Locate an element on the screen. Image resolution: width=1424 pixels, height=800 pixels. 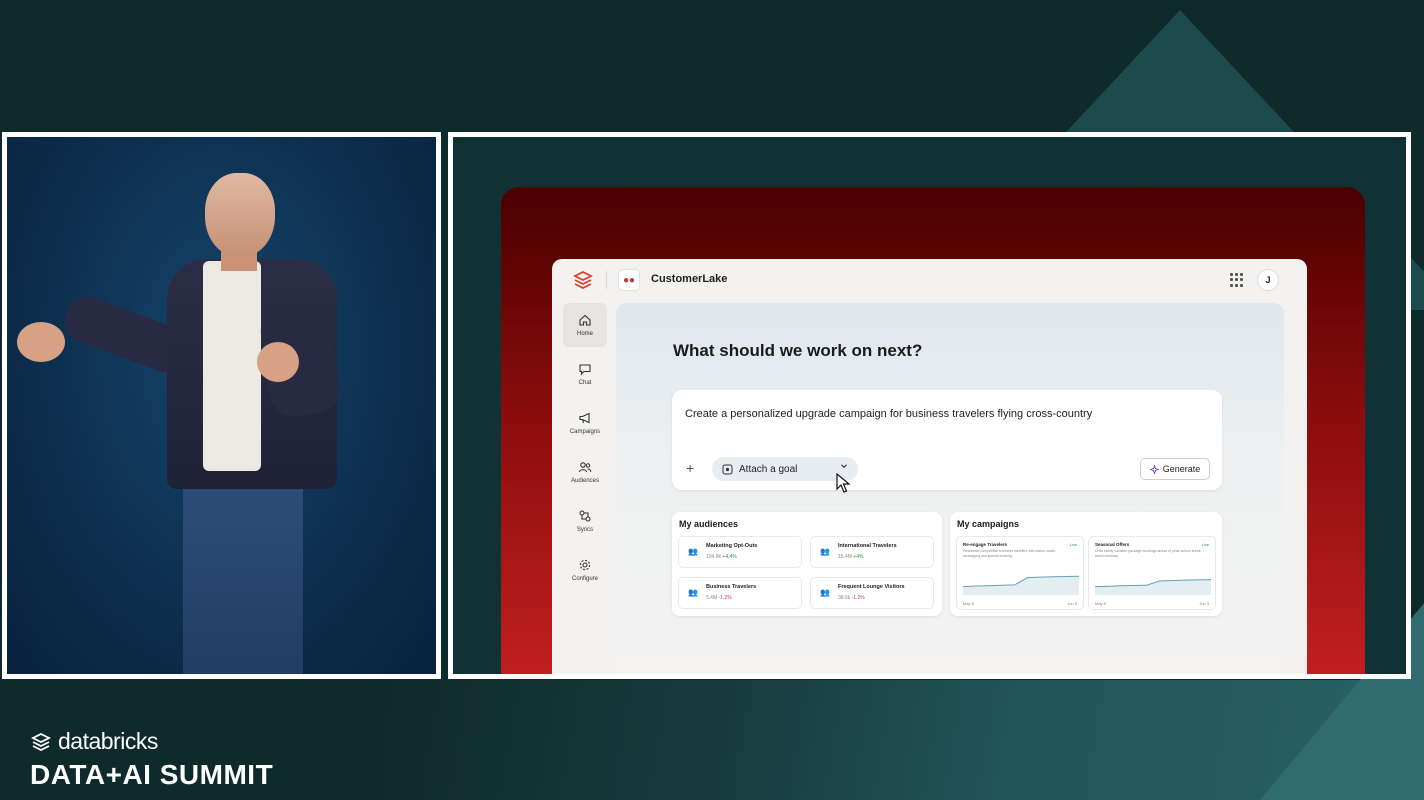
sidebar-item-syncs: Syncs is located at coordinates (585, 521).